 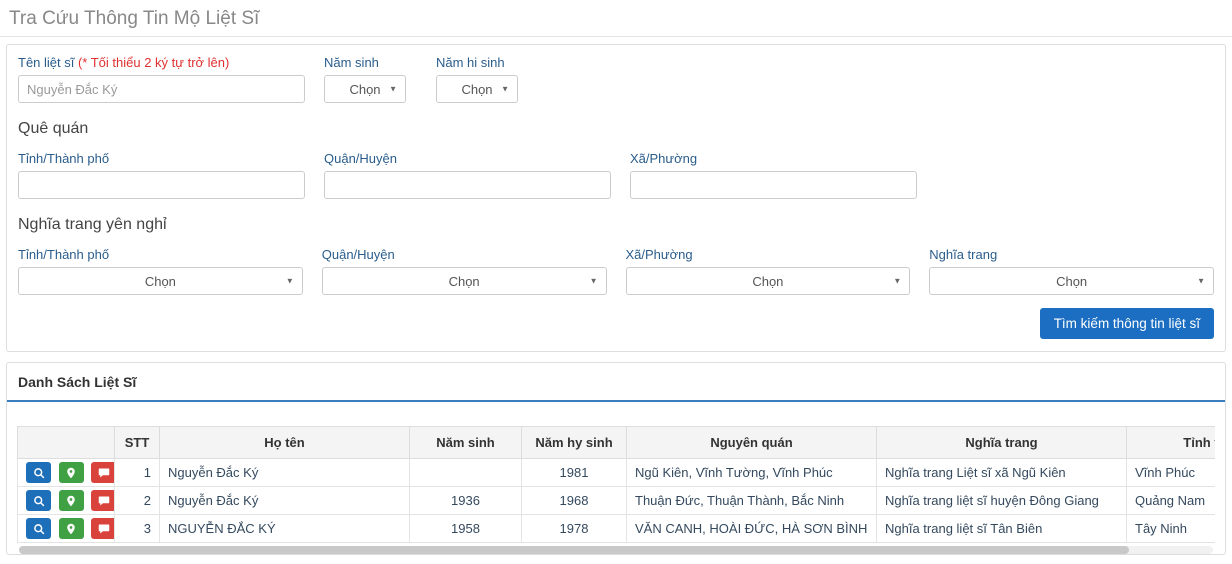 What do you see at coordinates (574, 550) in the screenshot?
I see `horizontal-scrollbar-thumb` at bounding box center [574, 550].